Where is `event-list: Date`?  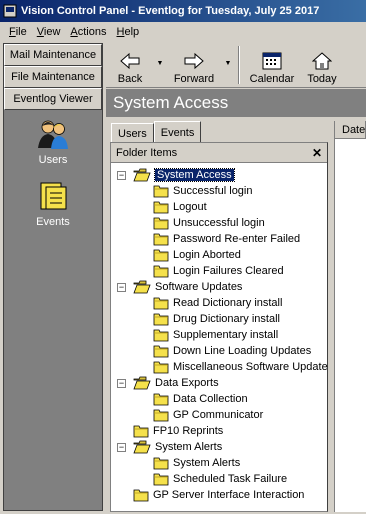
event-list: Date is located at coordinates (350, 316).